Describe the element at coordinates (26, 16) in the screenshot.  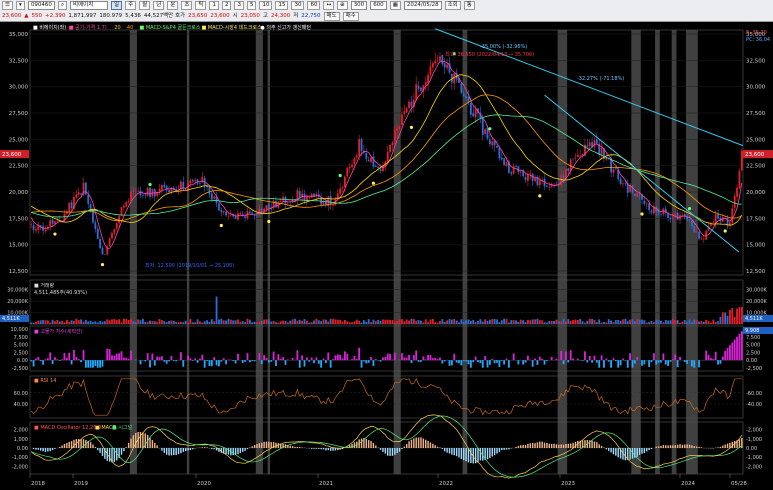
I see `quote-arrow: ▲` at that location.